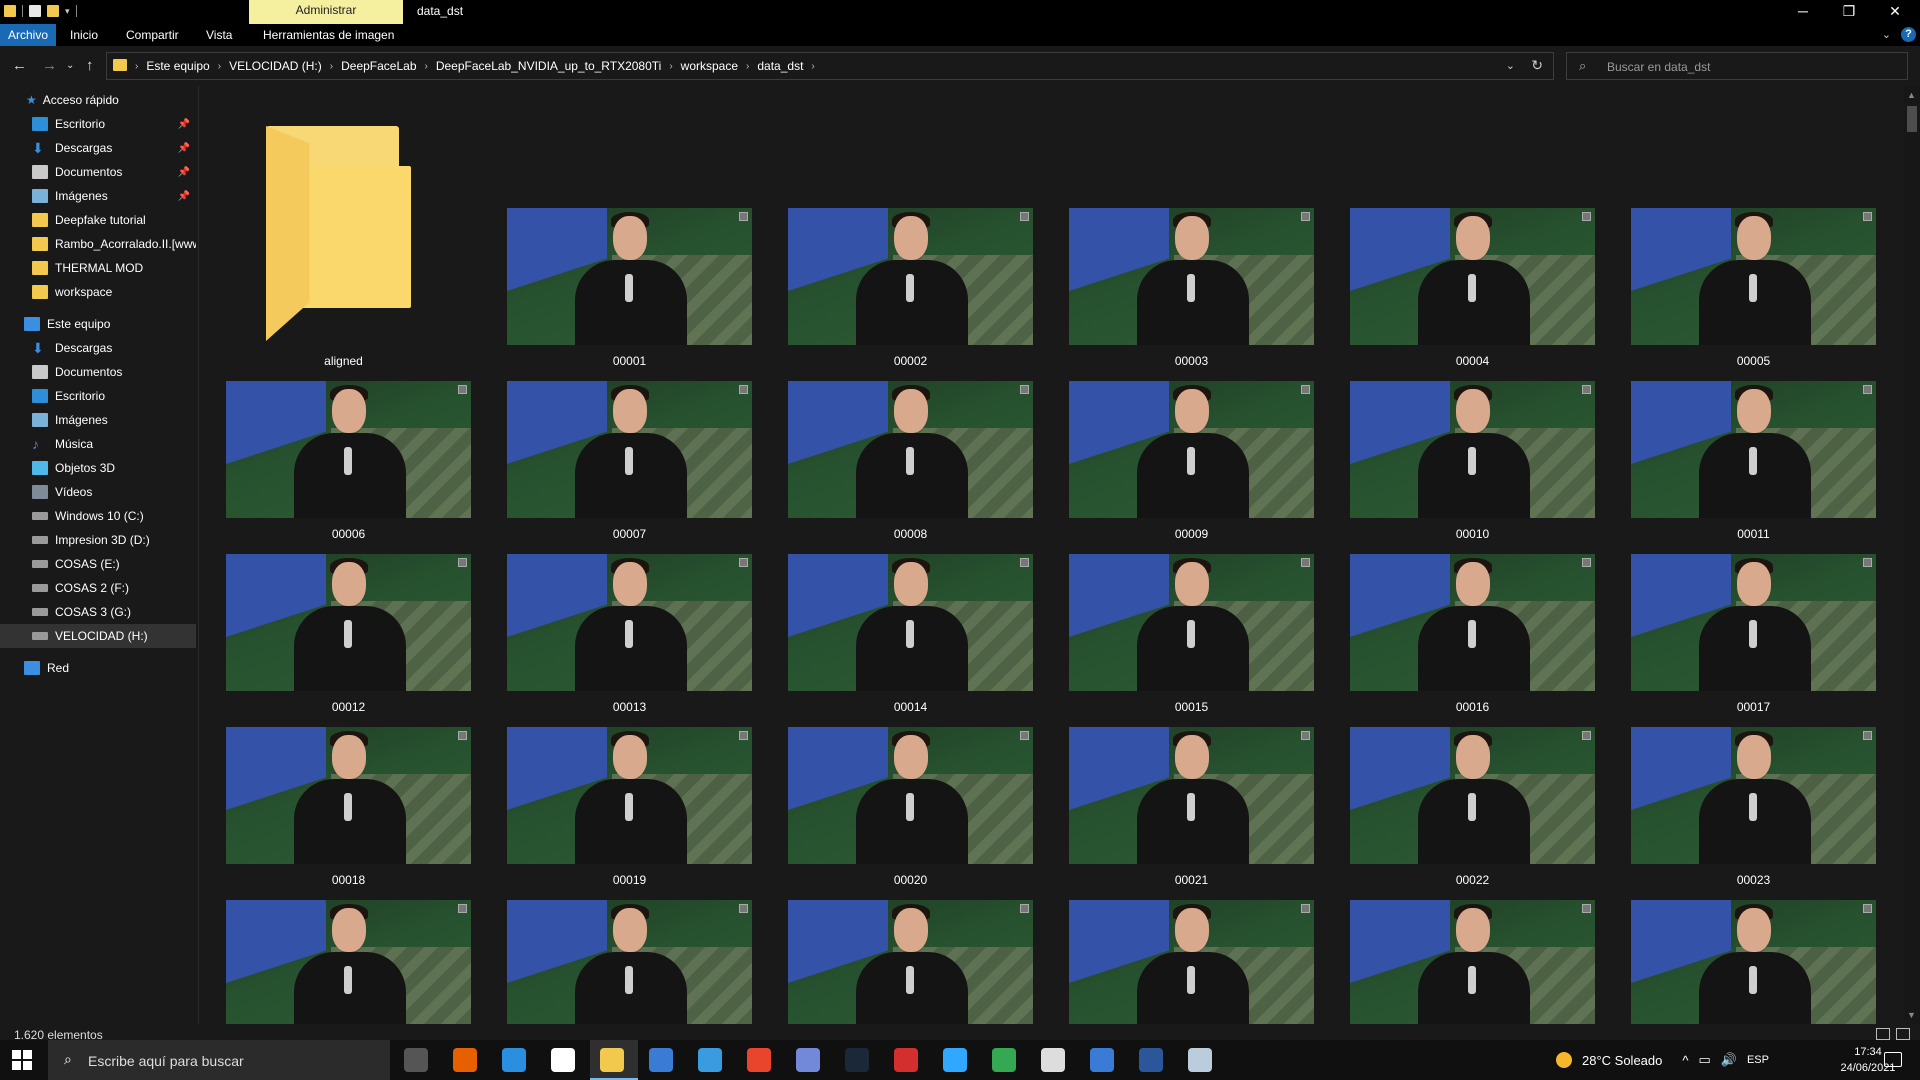 The height and width of the screenshot is (1080, 1920). What do you see at coordinates (1753, 288) in the screenshot?
I see `file-item: 00005` at bounding box center [1753, 288].